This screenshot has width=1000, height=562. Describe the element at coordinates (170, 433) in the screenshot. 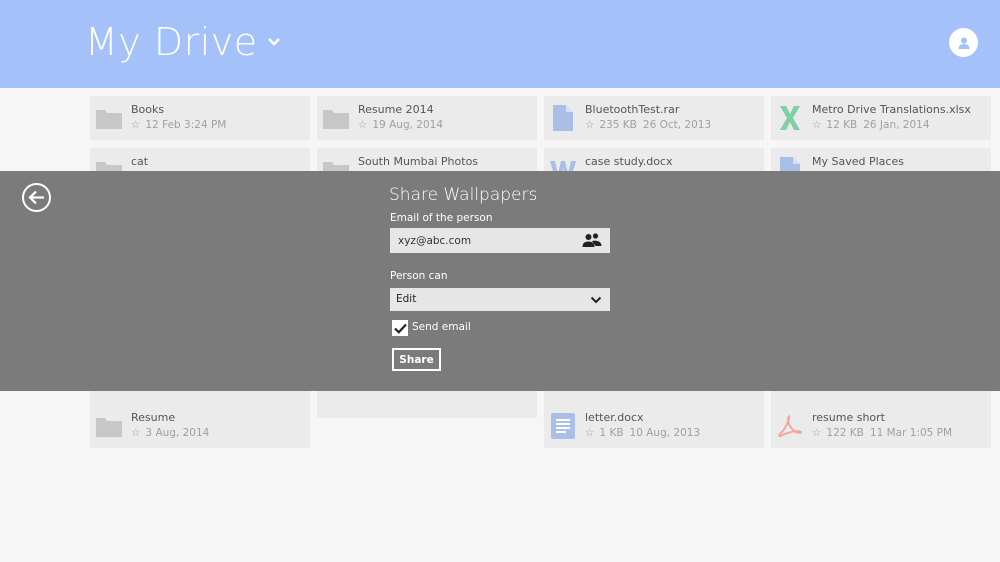

I see `file-meta: ☆ 3 Aug, 2014` at that location.